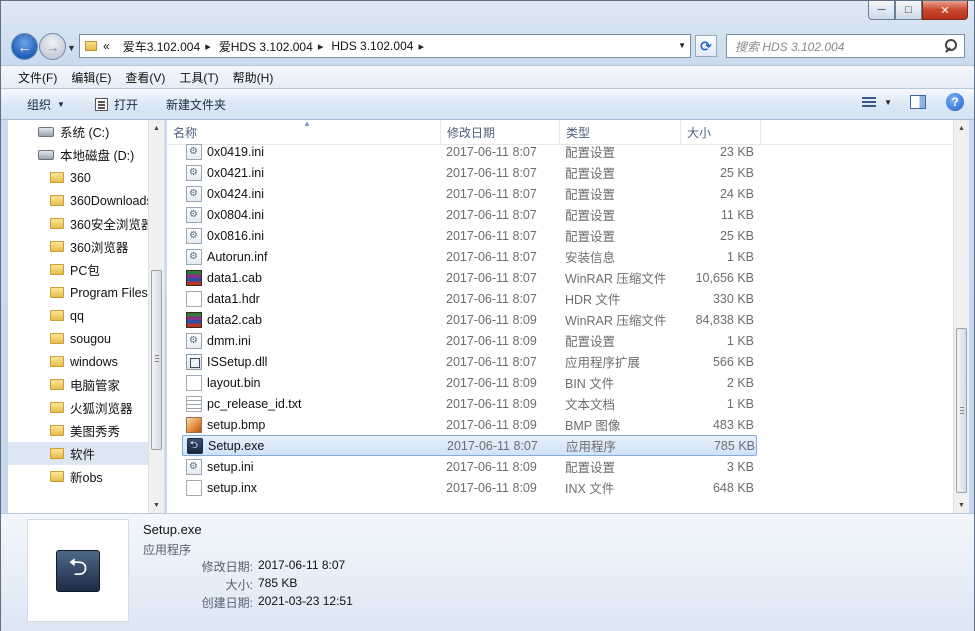  I want to click on nav-folder-item: 软件, so click(78, 453).